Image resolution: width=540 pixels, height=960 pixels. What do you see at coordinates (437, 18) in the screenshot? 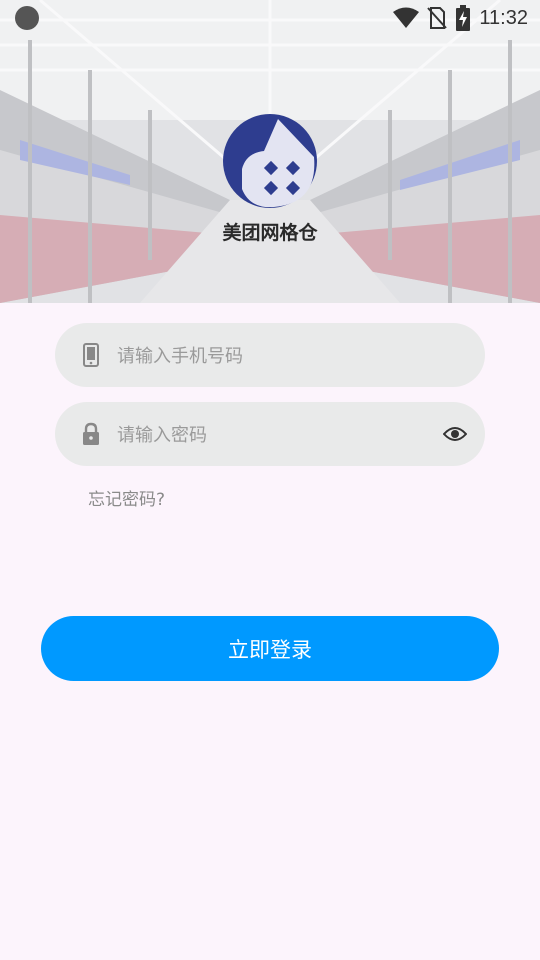
I see `no-sim-icon` at bounding box center [437, 18].